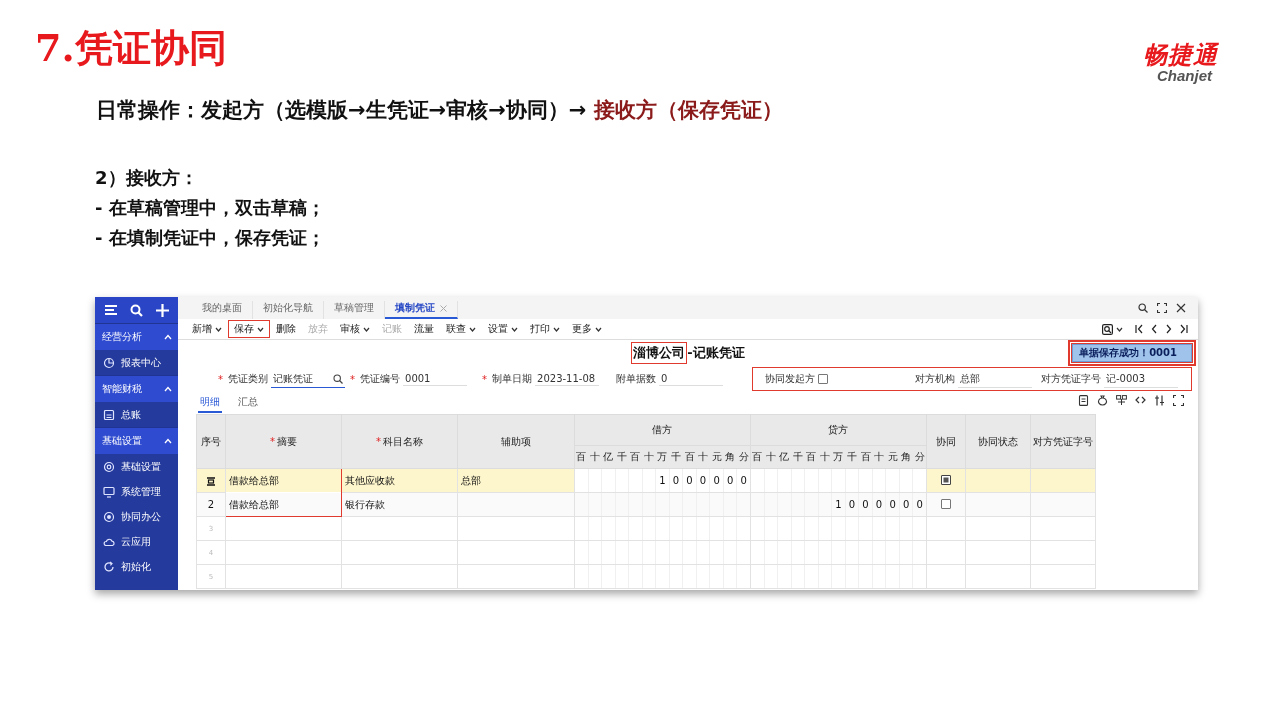 The height and width of the screenshot is (720, 1280). What do you see at coordinates (1121, 400) in the screenshot?
I see `layout-icon` at bounding box center [1121, 400].